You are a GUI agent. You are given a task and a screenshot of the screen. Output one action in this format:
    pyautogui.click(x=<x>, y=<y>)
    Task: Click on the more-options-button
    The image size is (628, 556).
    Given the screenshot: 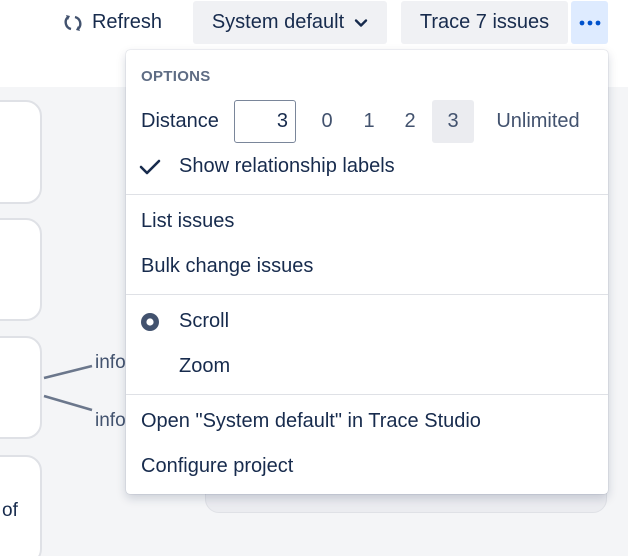 What is the action you would take?
    pyautogui.click(x=589, y=22)
    